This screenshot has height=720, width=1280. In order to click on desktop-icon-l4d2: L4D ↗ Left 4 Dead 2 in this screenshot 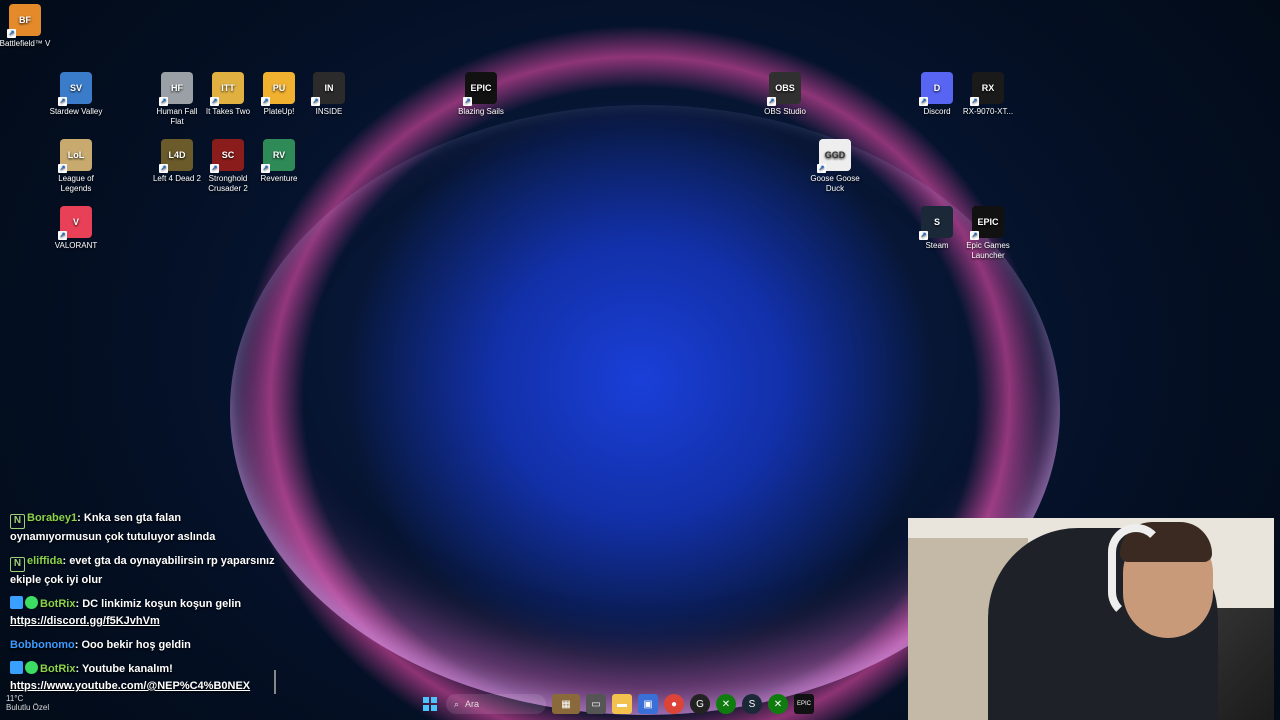, I will do `click(177, 161)`.